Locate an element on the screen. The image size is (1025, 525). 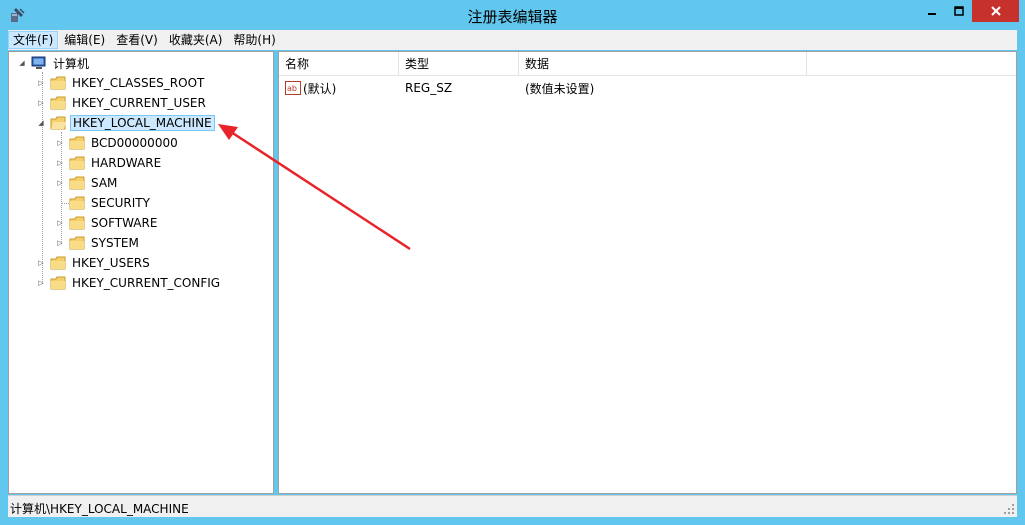
tree-label: SYSTEM is located at coordinates (115, 243).